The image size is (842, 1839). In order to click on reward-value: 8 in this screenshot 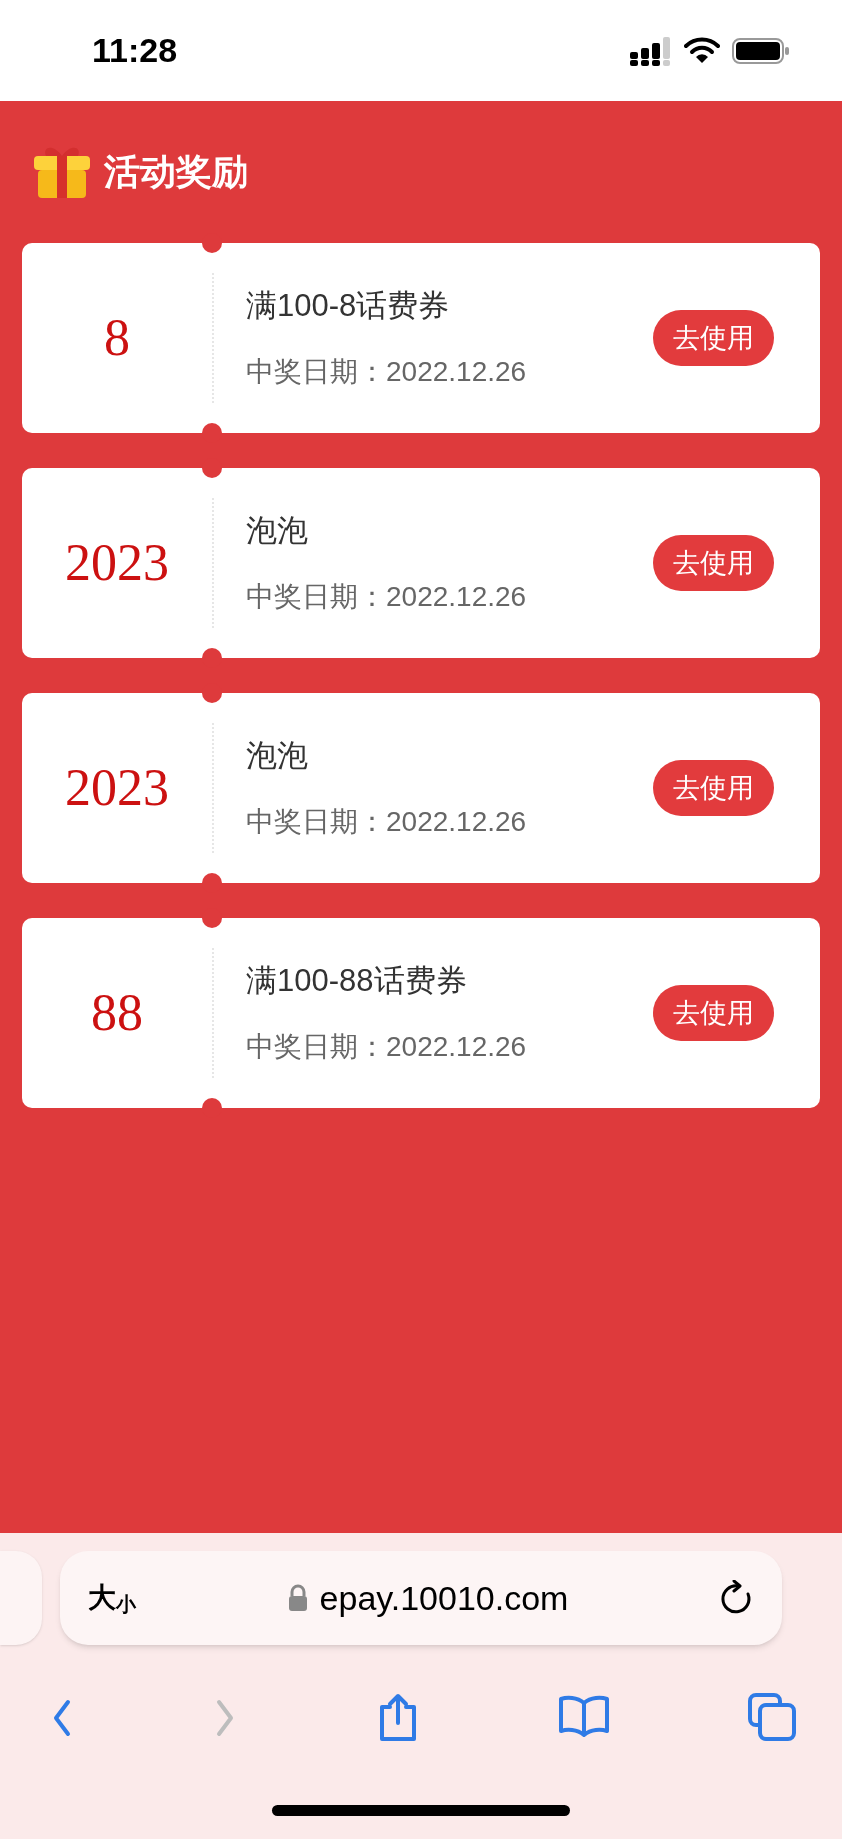, I will do `click(117, 338)`.